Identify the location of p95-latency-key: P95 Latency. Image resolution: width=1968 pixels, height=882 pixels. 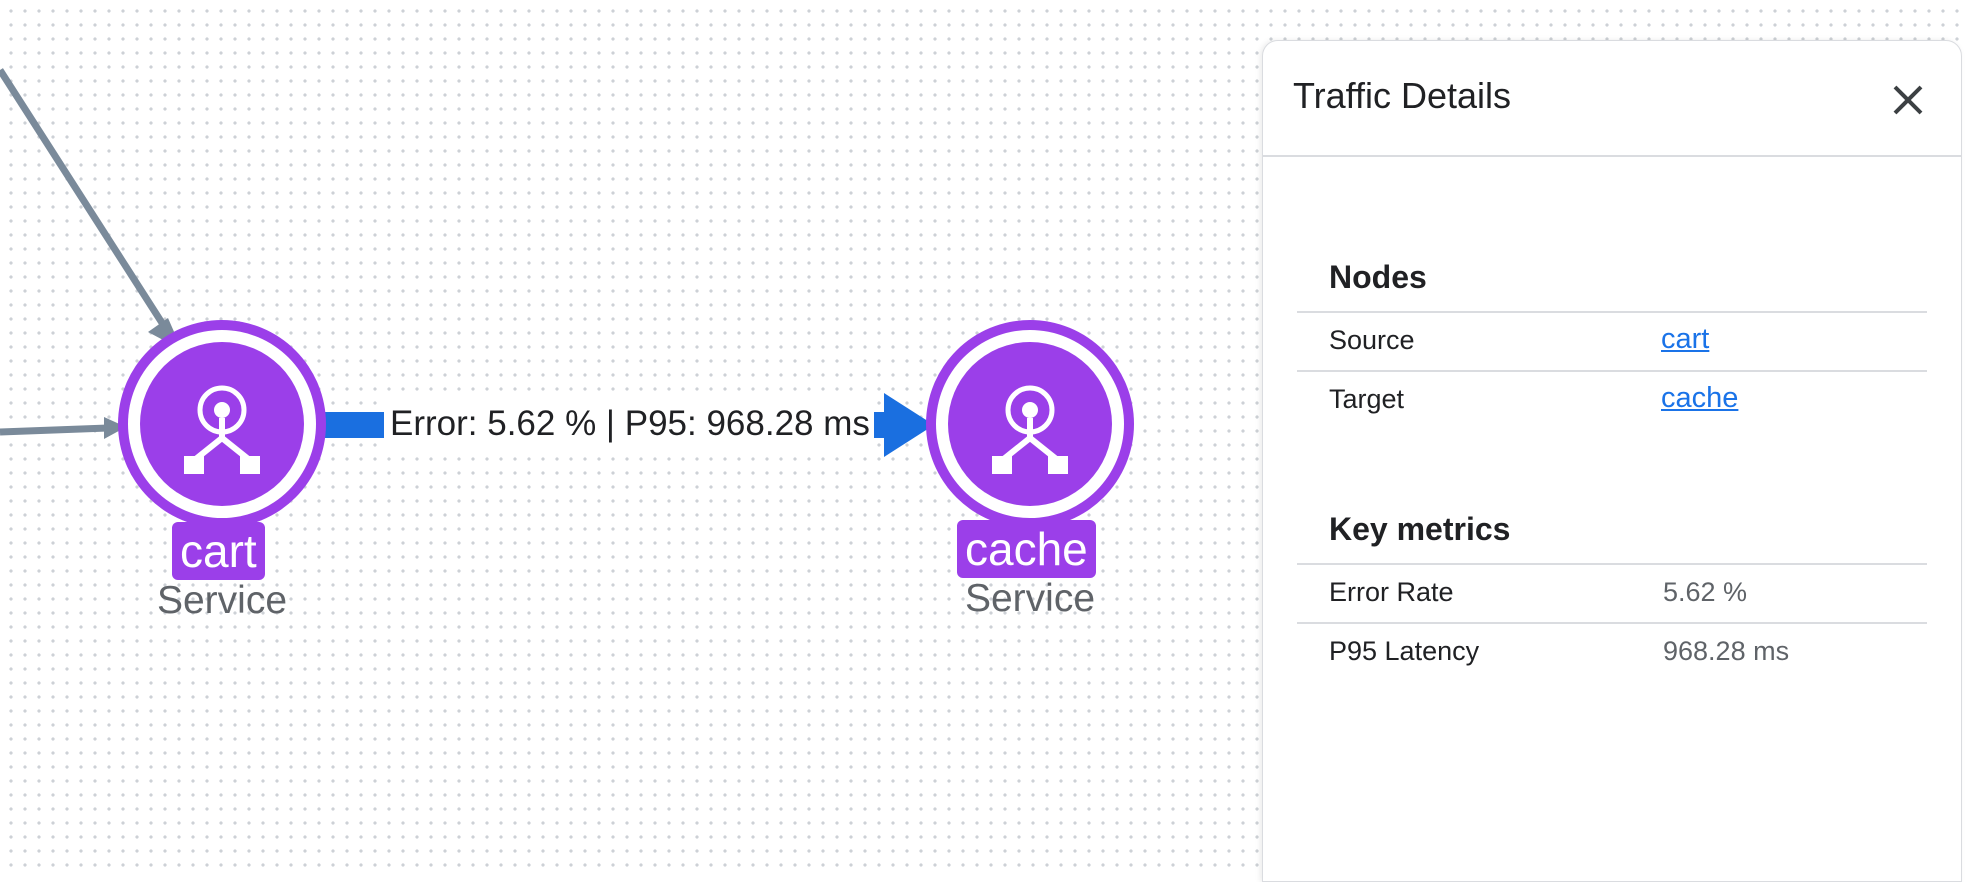
(1404, 651).